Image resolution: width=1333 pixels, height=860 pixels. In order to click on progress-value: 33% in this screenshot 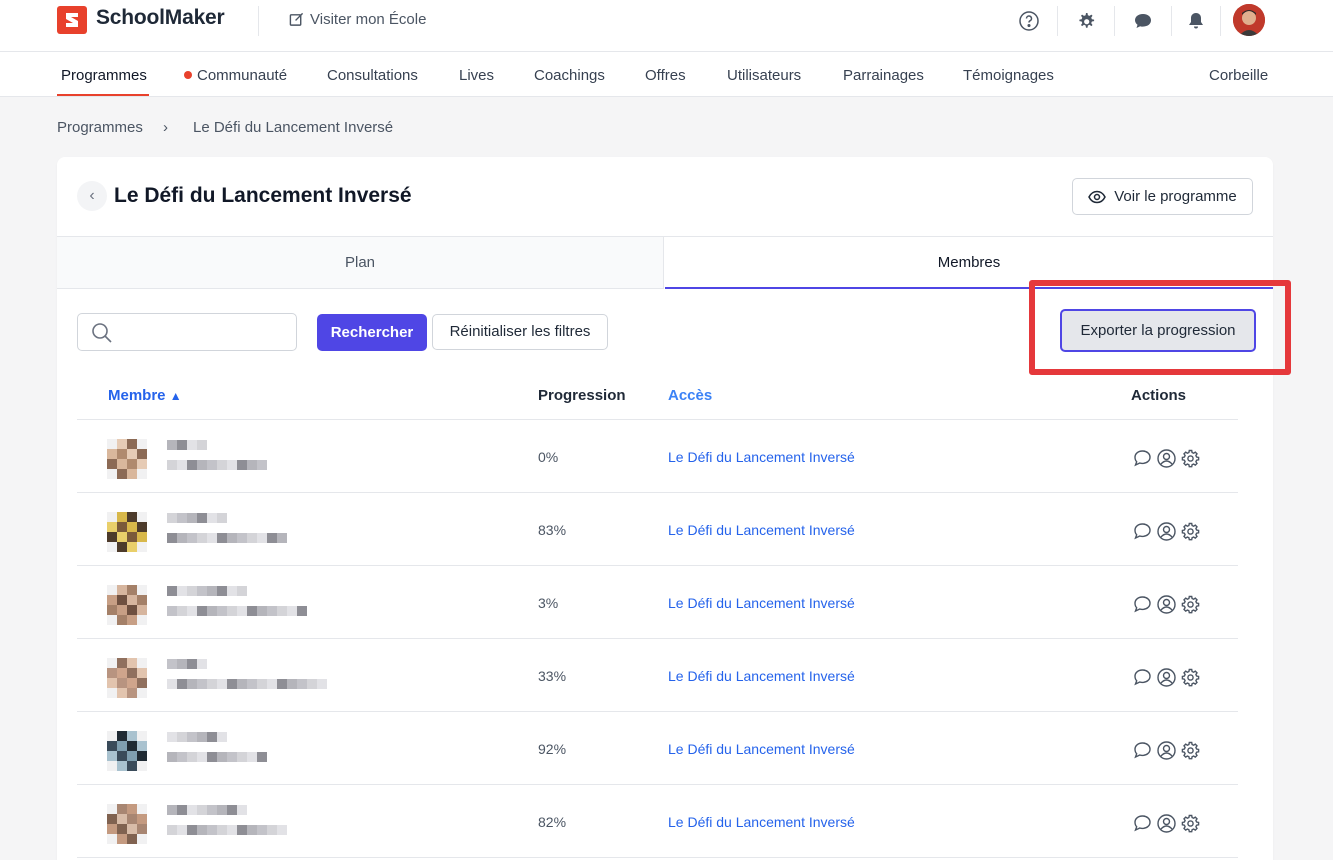, I will do `click(552, 676)`.